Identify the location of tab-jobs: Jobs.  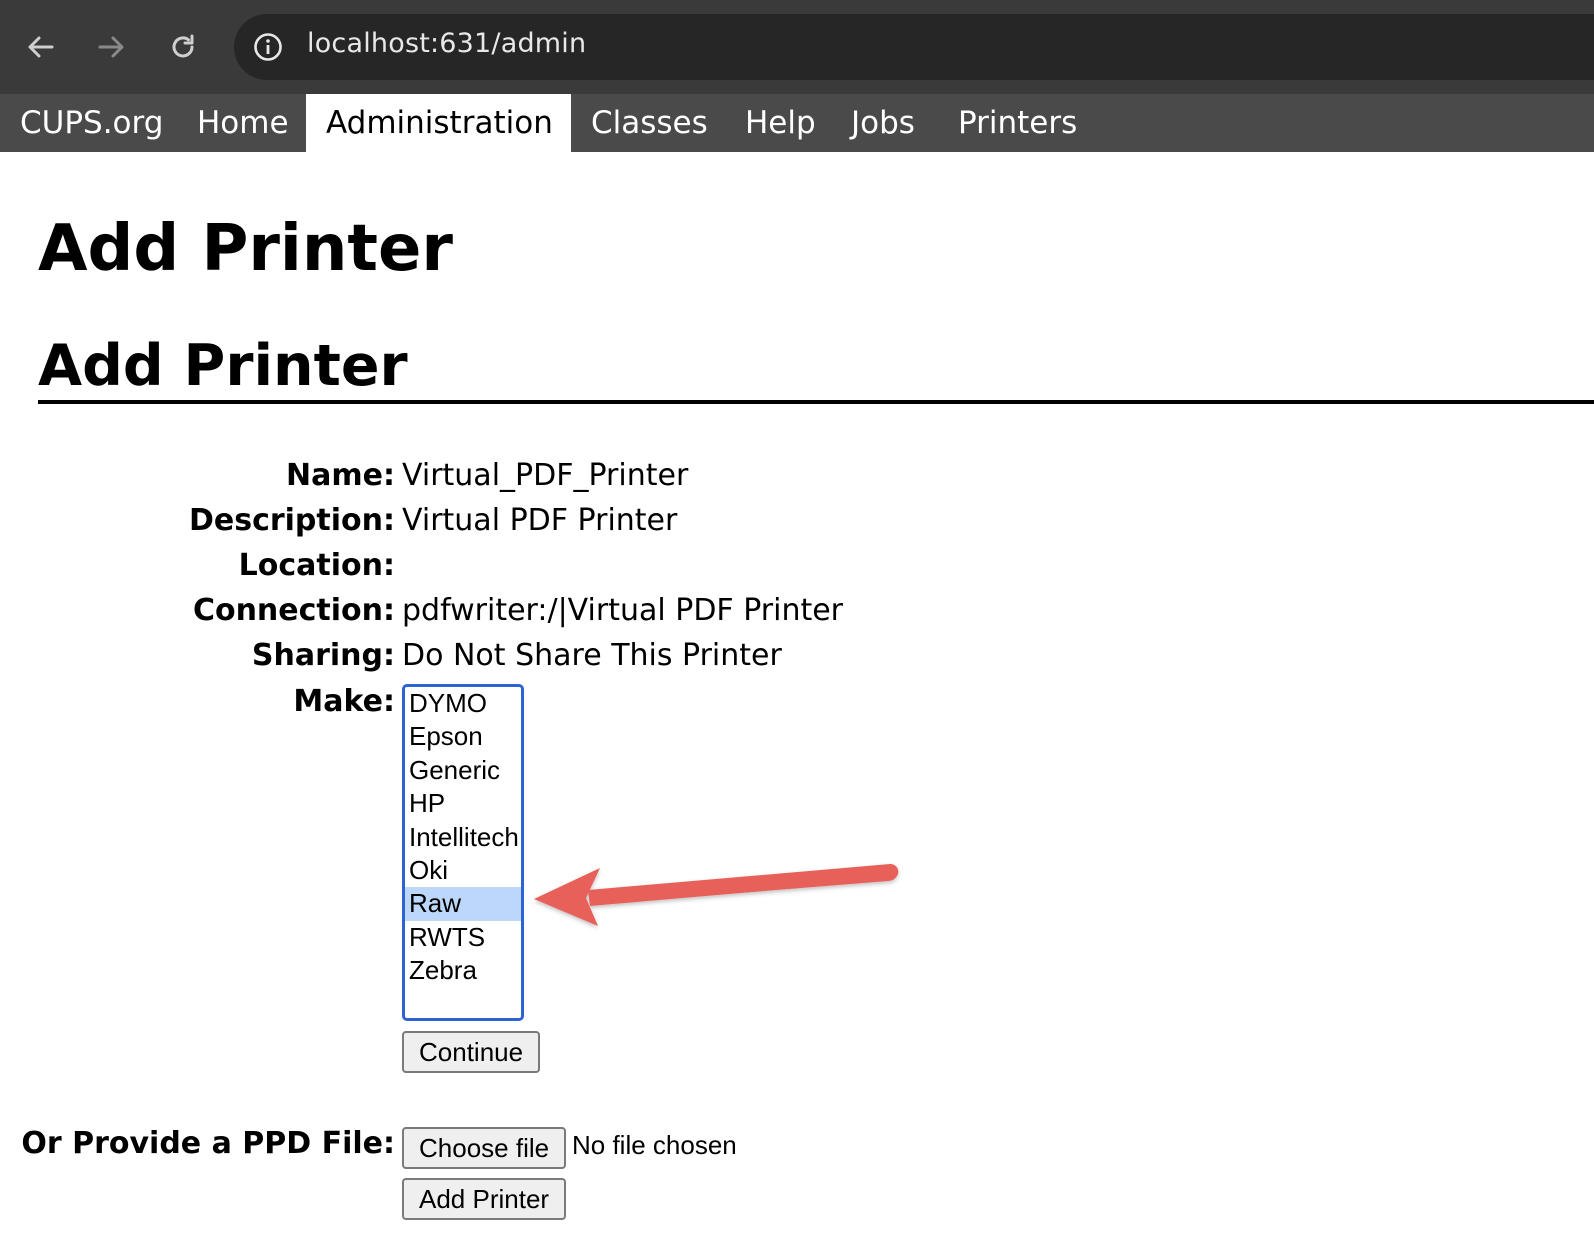
(883, 123).